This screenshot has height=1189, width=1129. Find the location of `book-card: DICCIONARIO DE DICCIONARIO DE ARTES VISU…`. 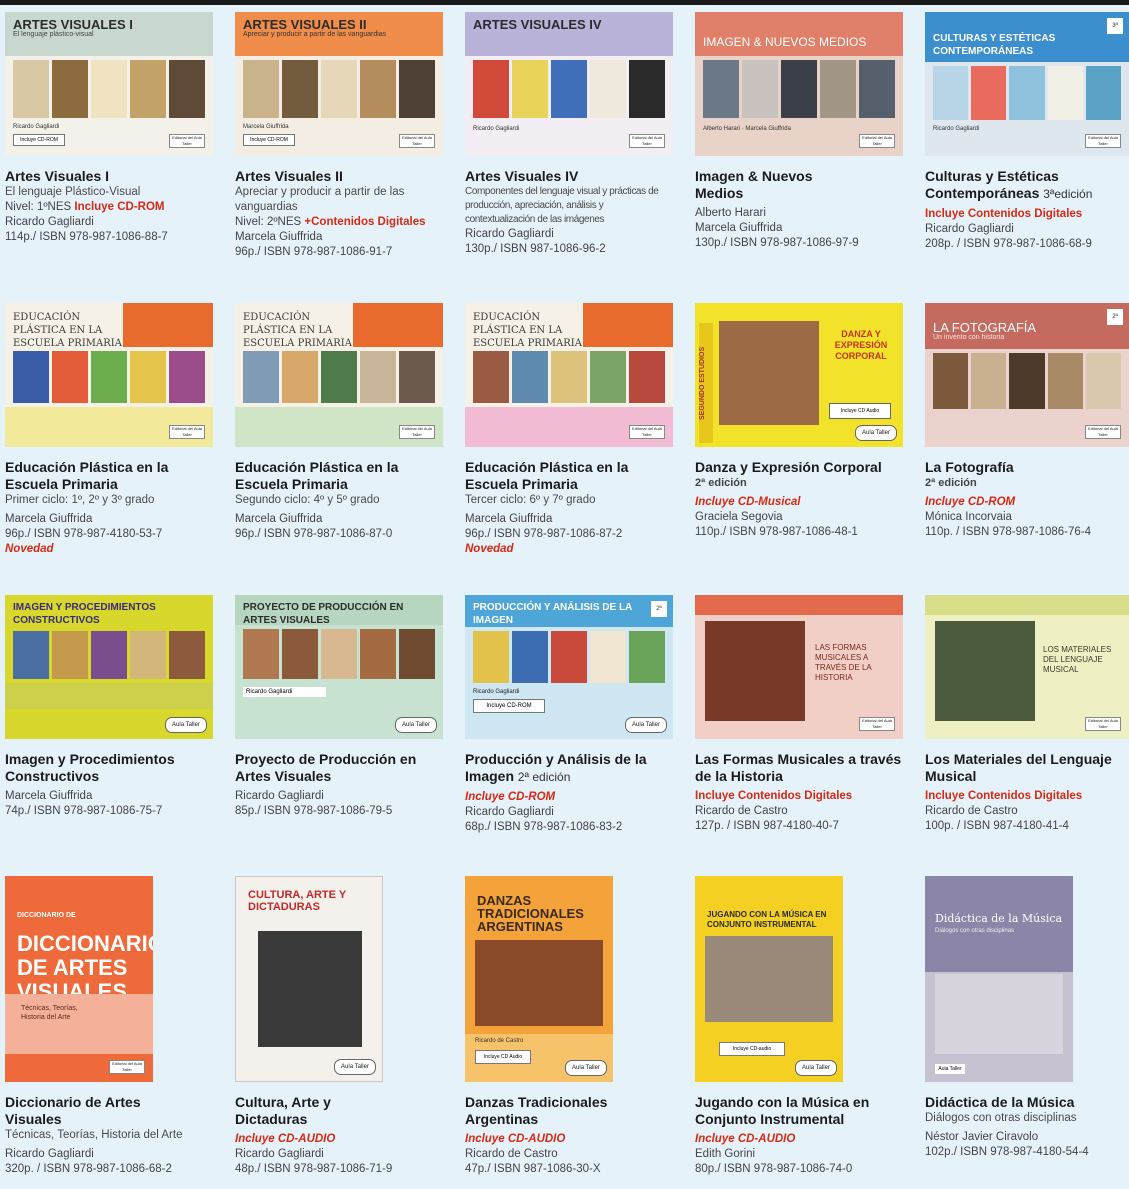

book-card: DICCIONARIO DE DICCIONARIO DE ARTES VISU… is located at coordinates (110, 1026).